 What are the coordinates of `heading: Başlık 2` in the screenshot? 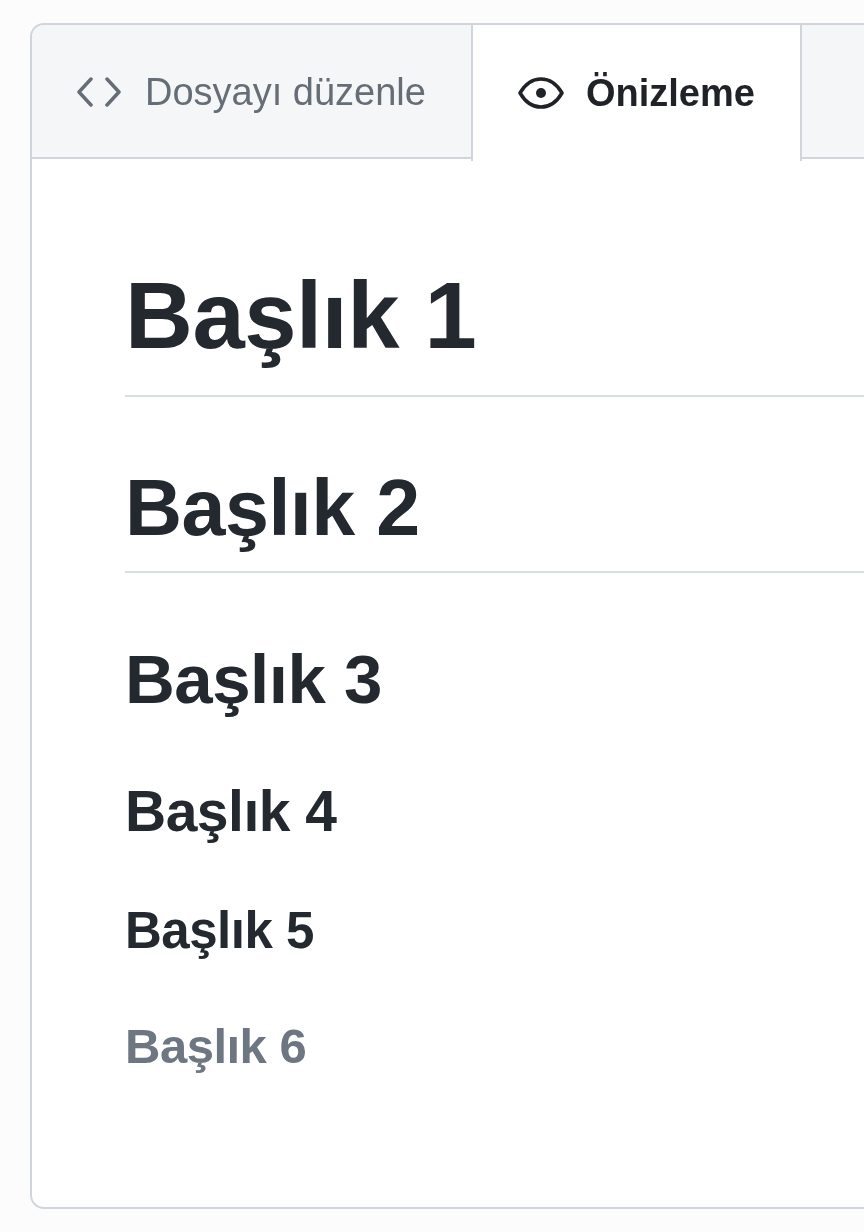 It's located at (272, 507).